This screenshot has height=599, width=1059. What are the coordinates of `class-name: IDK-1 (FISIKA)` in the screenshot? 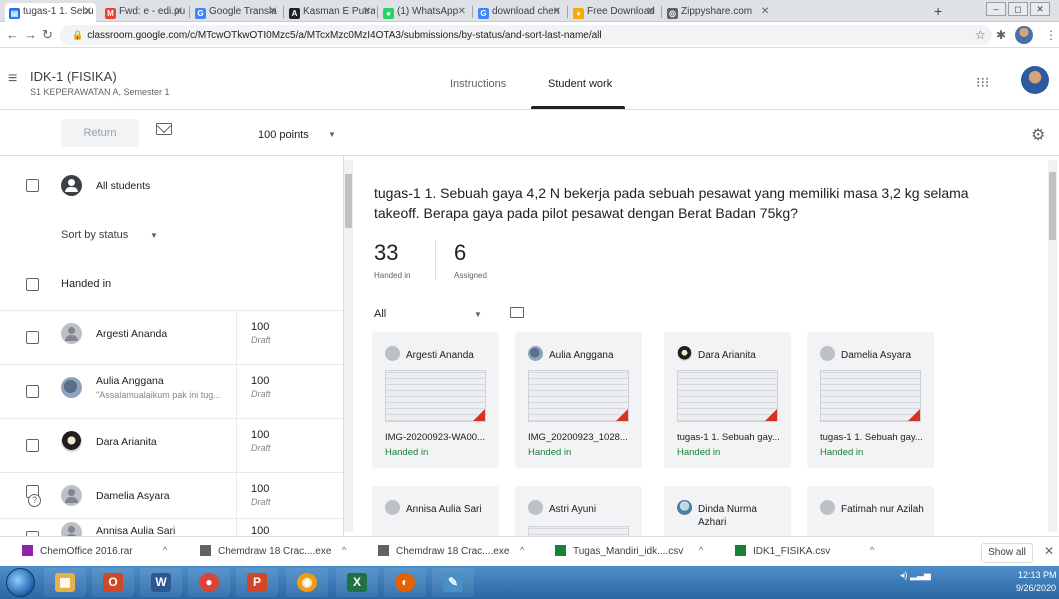 It's located at (73, 76).